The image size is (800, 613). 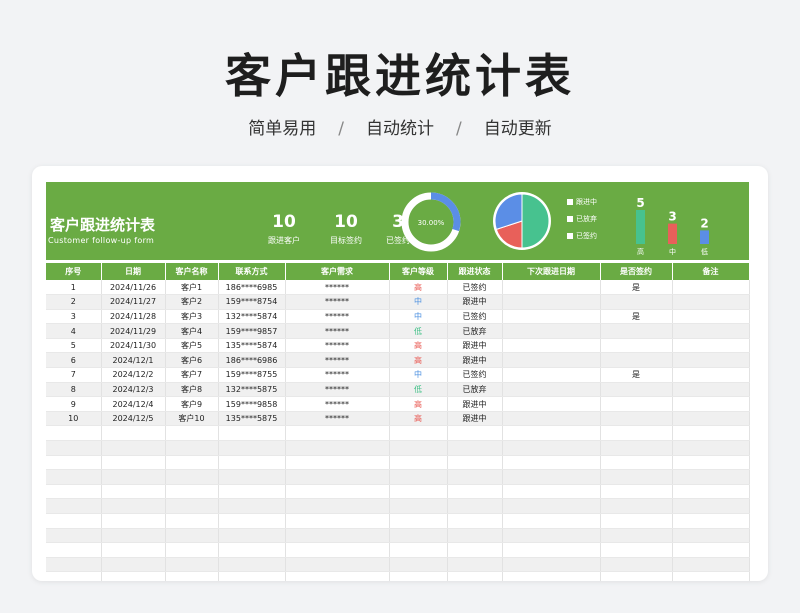 I want to click on table-cell: 159****8755, so click(x=252, y=375).